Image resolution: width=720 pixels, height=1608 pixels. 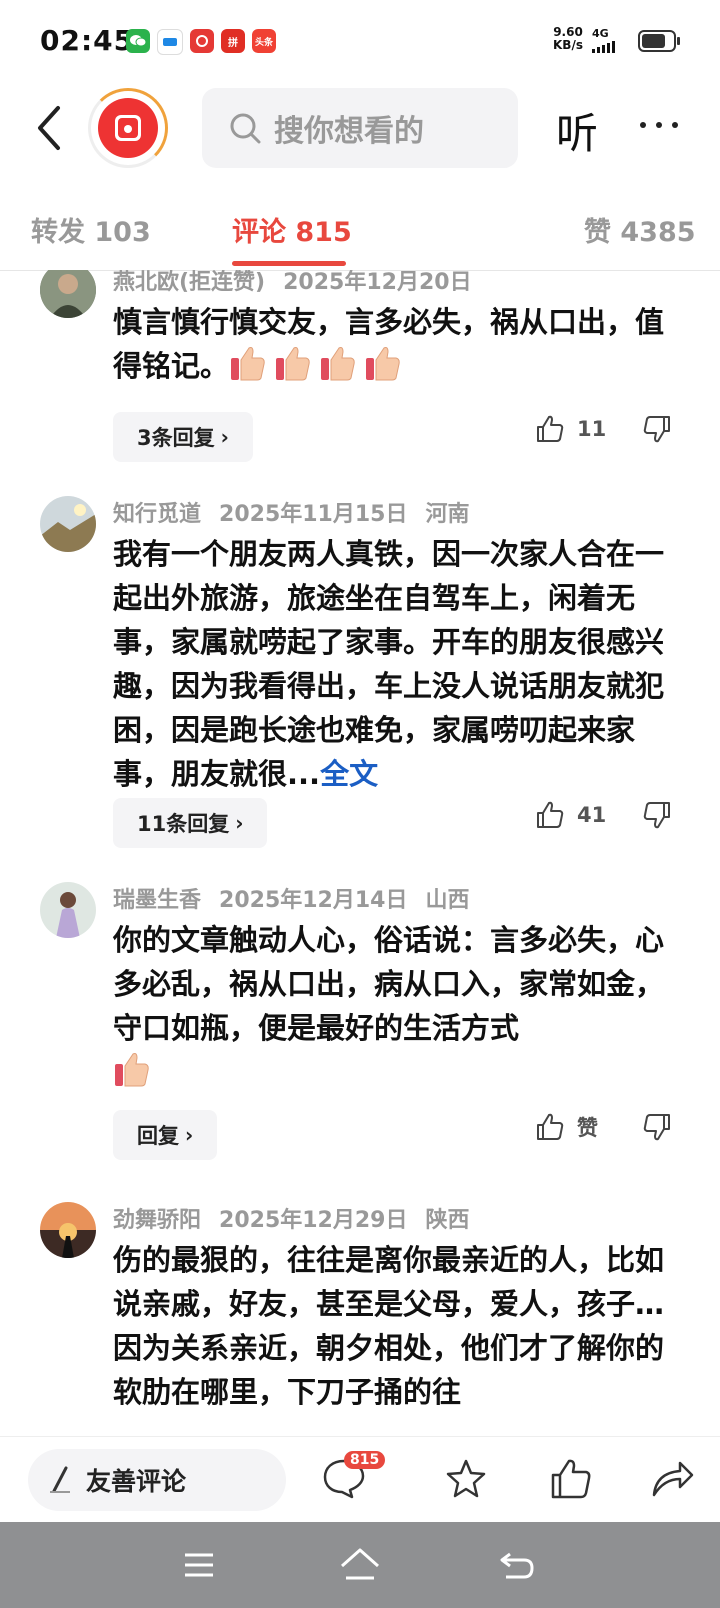 What do you see at coordinates (60, 1479) in the screenshot?
I see `pencil-icon` at bounding box center [60, 1479].